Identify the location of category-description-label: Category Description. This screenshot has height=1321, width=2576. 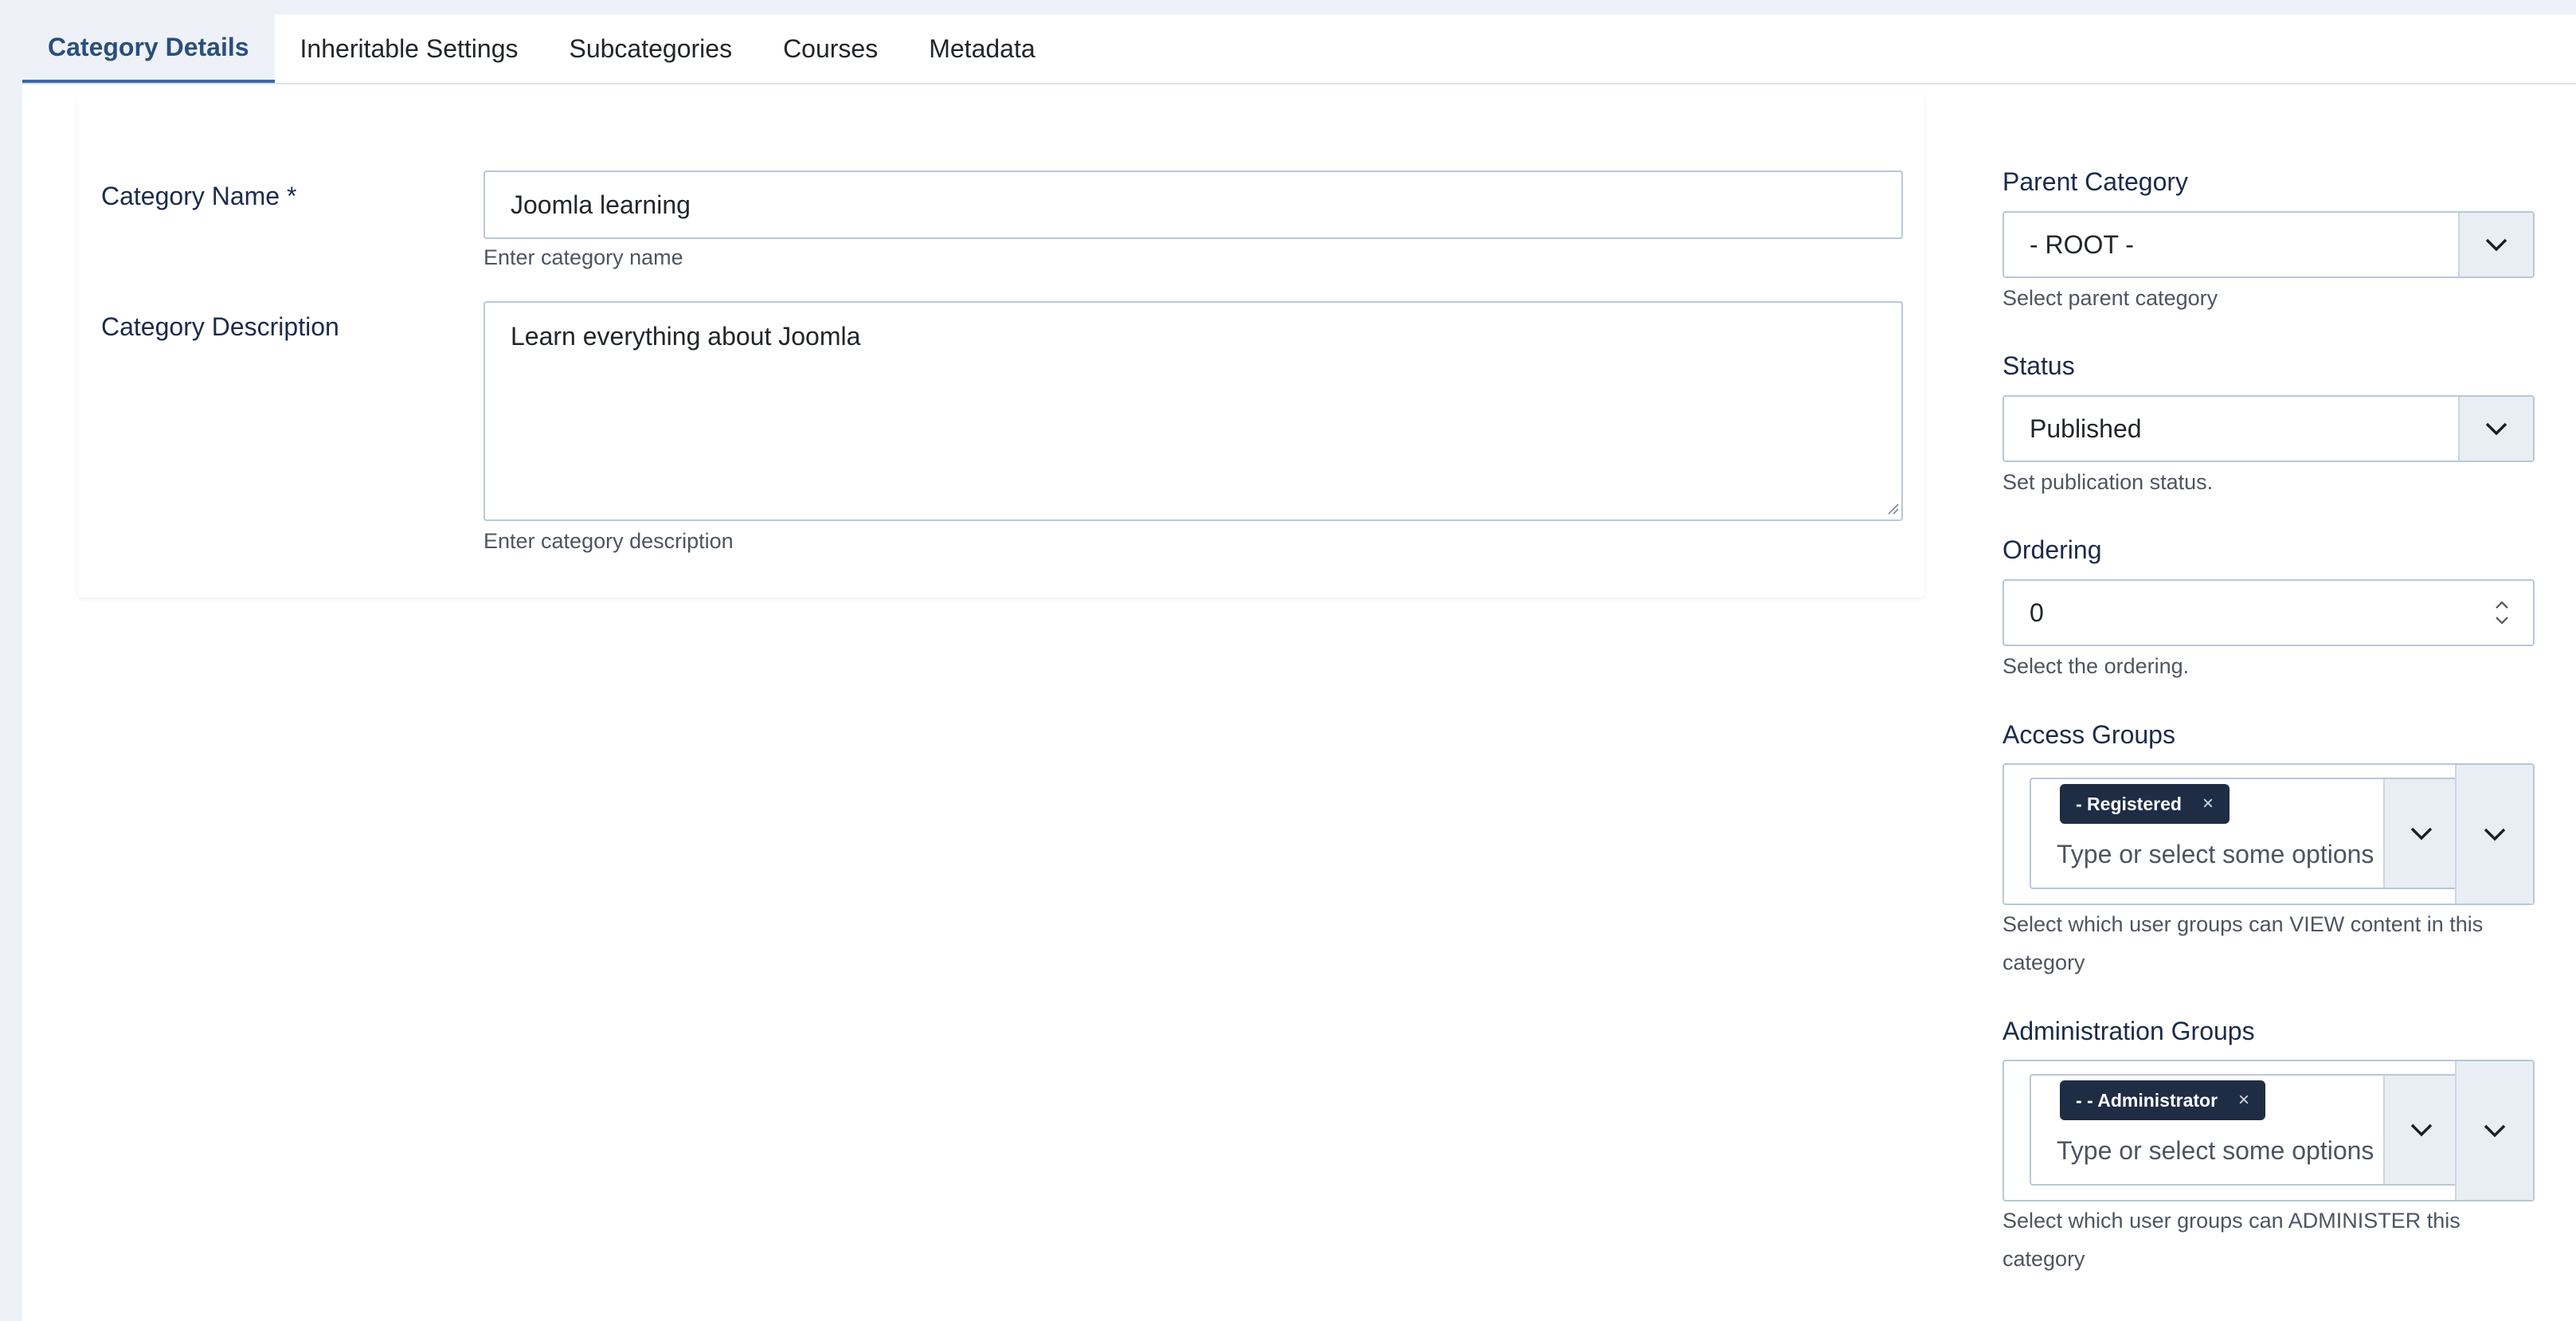
(220, 326).